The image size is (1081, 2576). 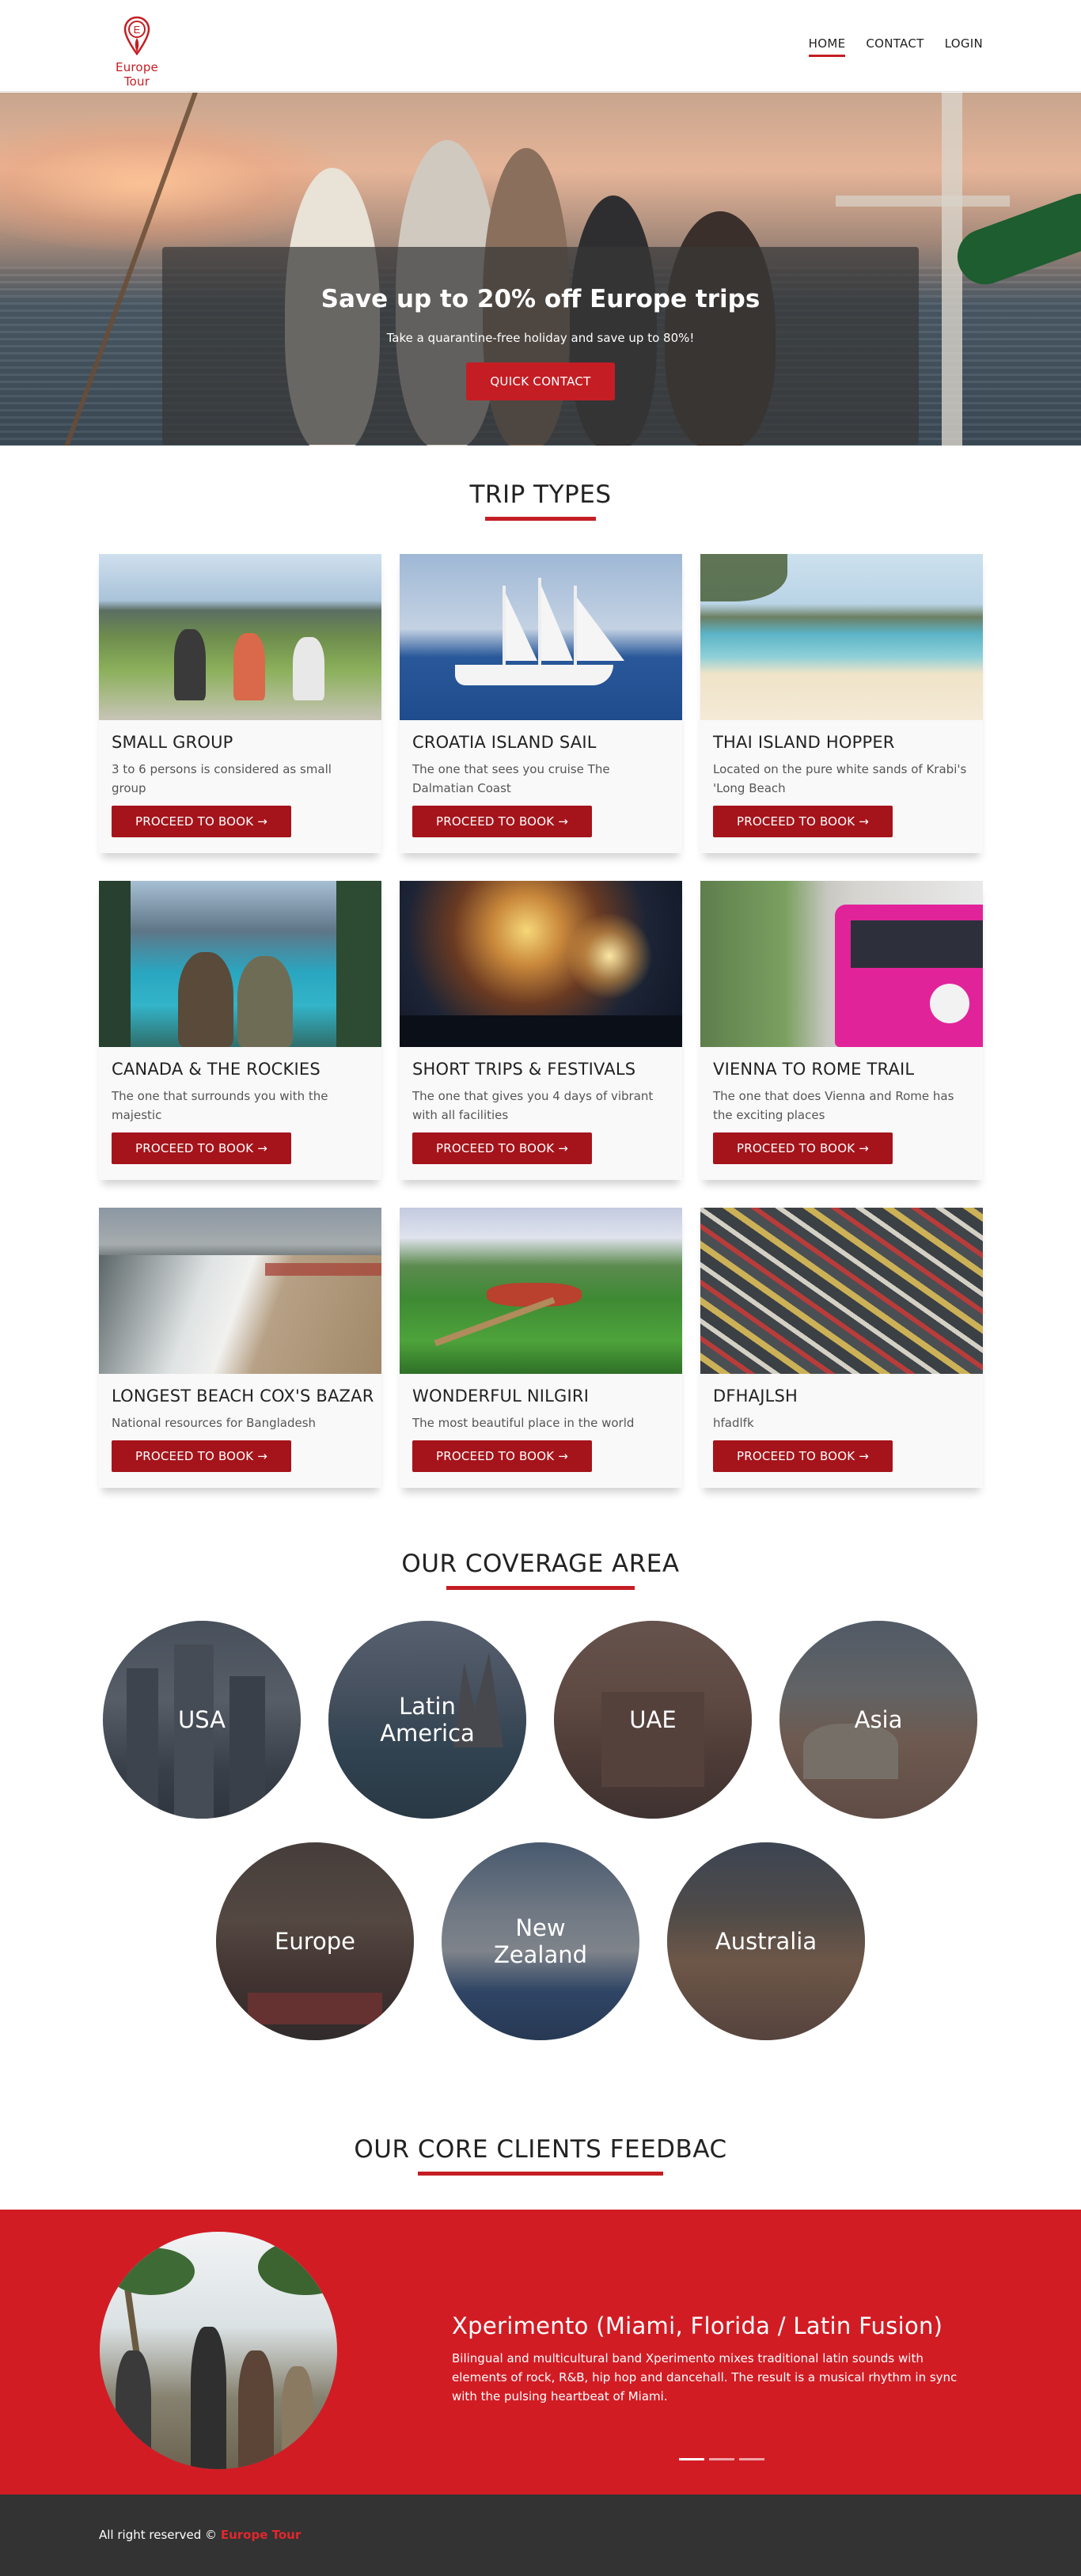 I want to click on site-header: E Europe Tour HOME CONTACT LOGIN, so click(x=540, y=46).